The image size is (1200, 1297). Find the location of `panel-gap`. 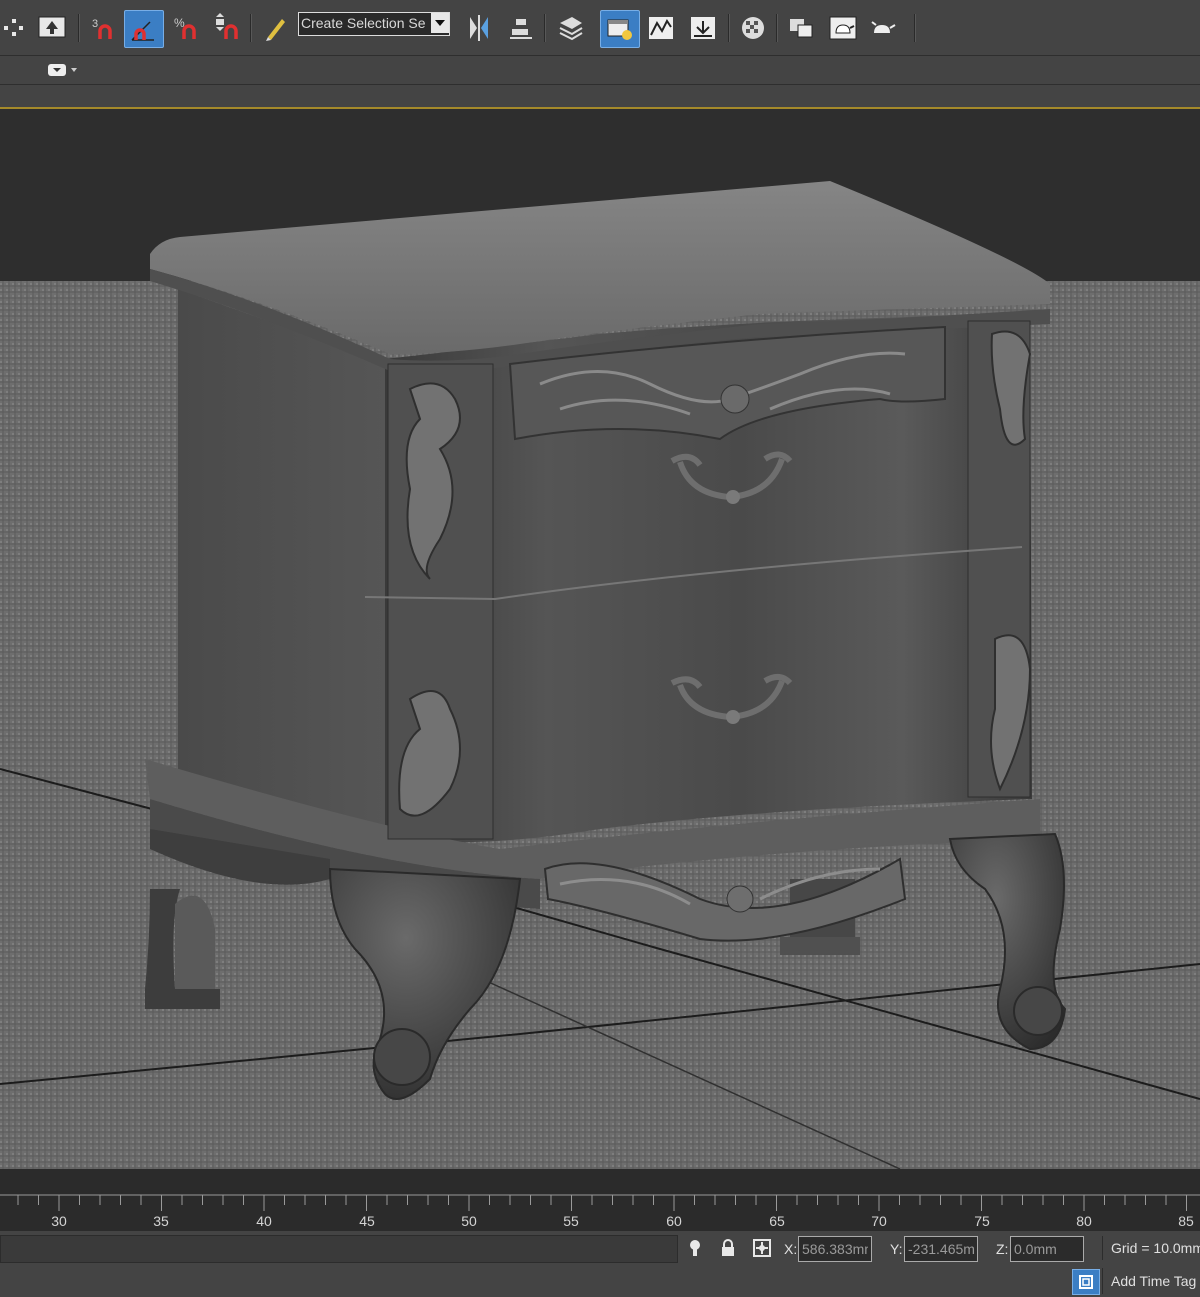

panel-gap is located at coordinates (600, 96).